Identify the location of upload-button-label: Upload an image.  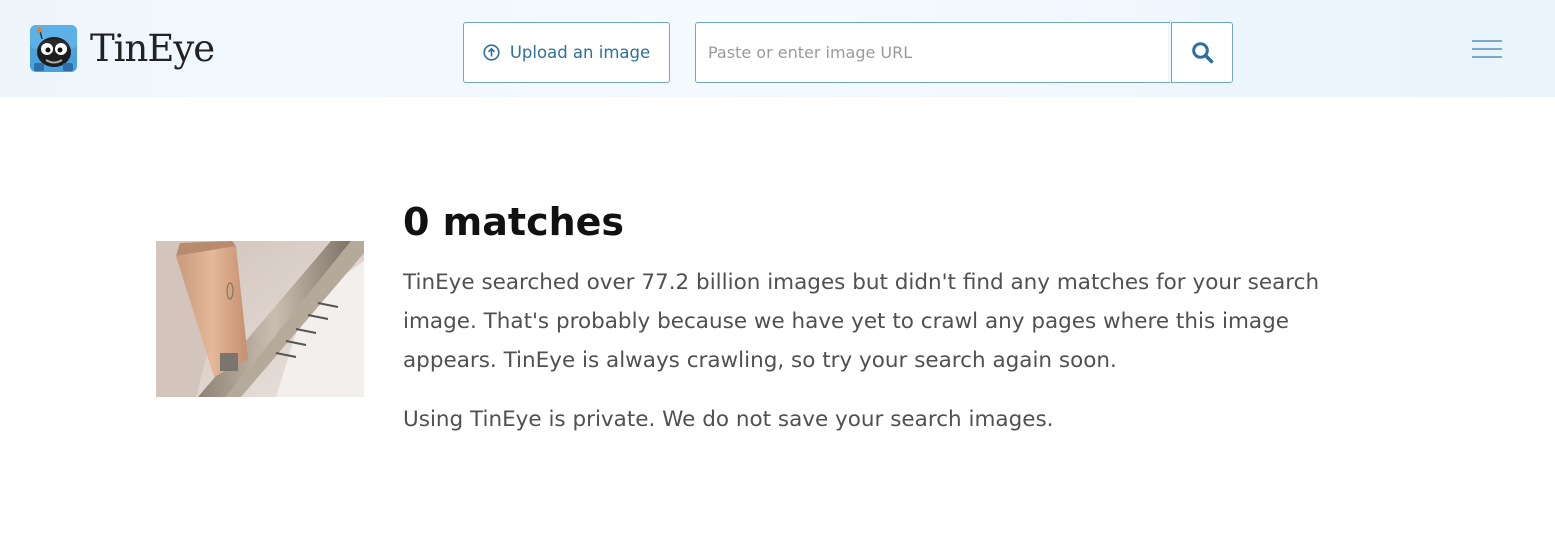
(580, 52).